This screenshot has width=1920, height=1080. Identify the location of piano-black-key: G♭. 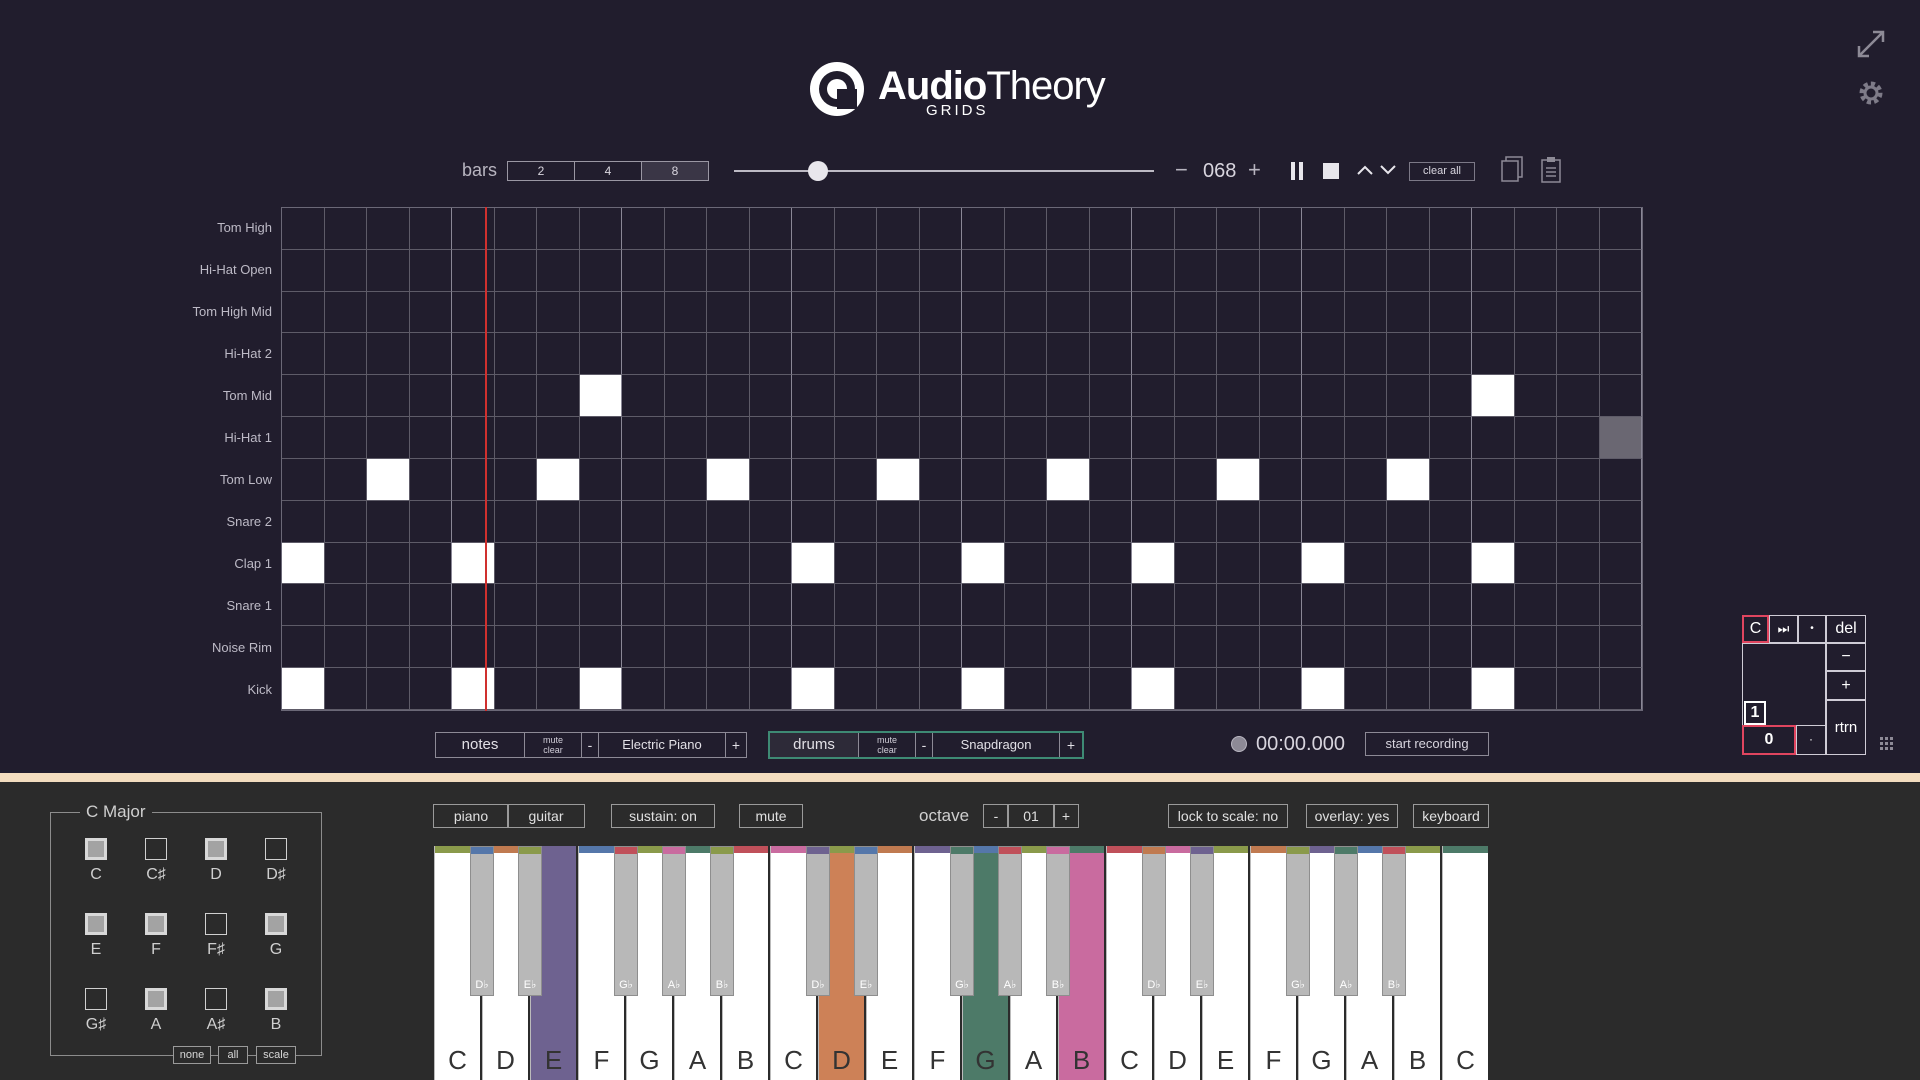
(1298, 921).